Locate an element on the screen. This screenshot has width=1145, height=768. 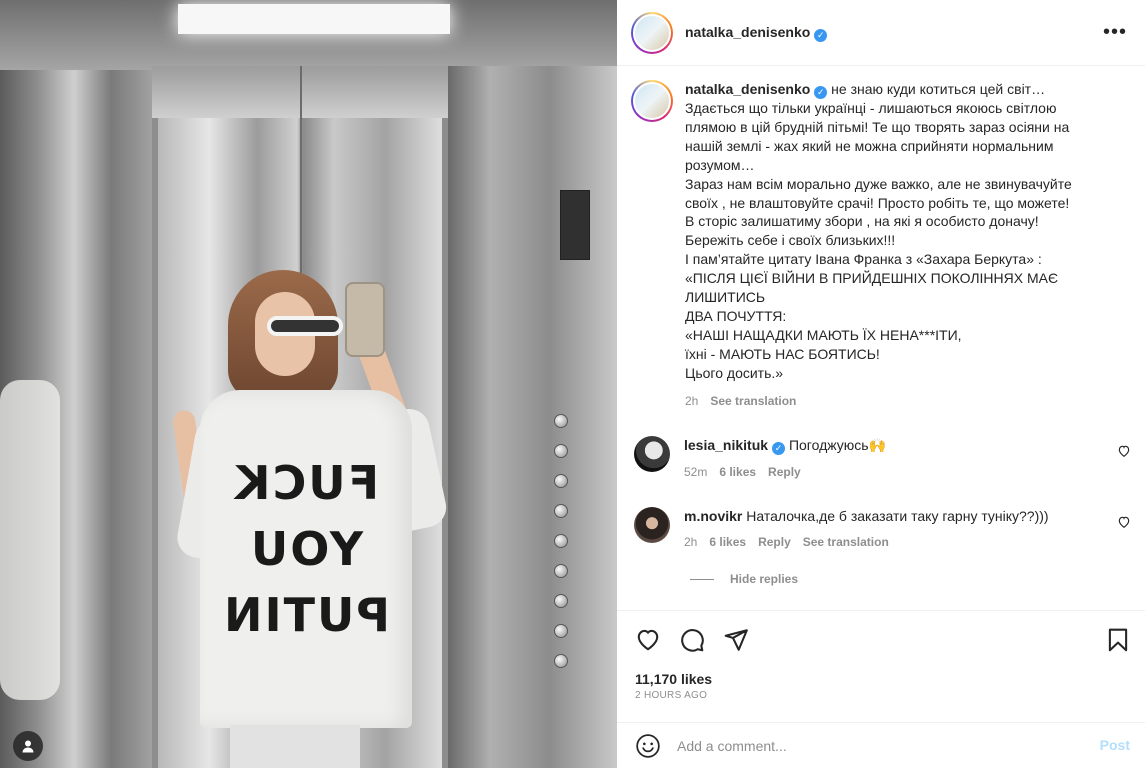
ceiling-light is located at coordinates (314, 19).